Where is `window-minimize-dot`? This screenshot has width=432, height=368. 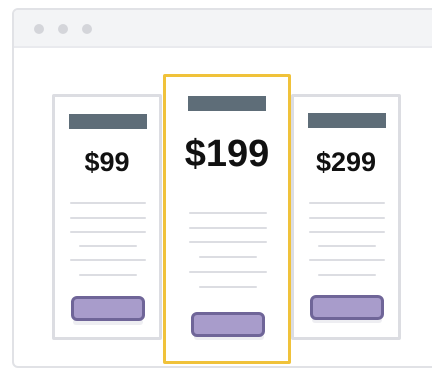
window-minimize-dot is located at coordinates (63, 29).